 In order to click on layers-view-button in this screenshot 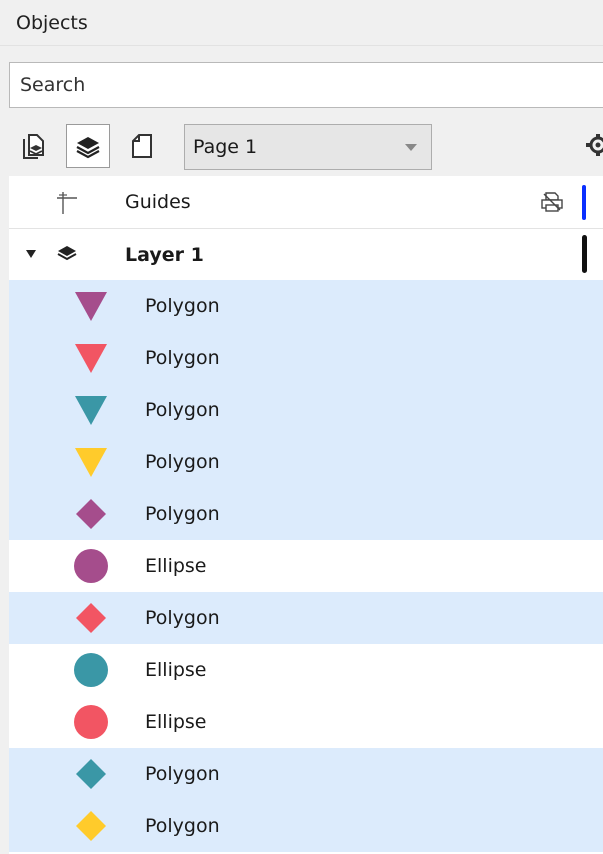, I will do `click(88, 146)`.